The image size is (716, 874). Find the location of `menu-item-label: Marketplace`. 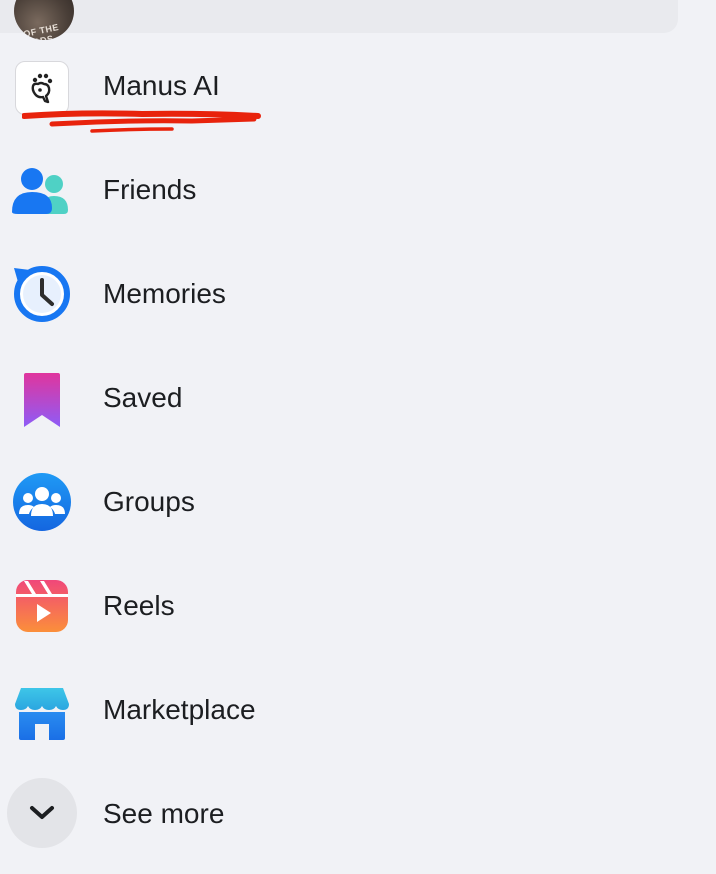

menu-item-label: Marketplace is located at coordinates (179, 709).